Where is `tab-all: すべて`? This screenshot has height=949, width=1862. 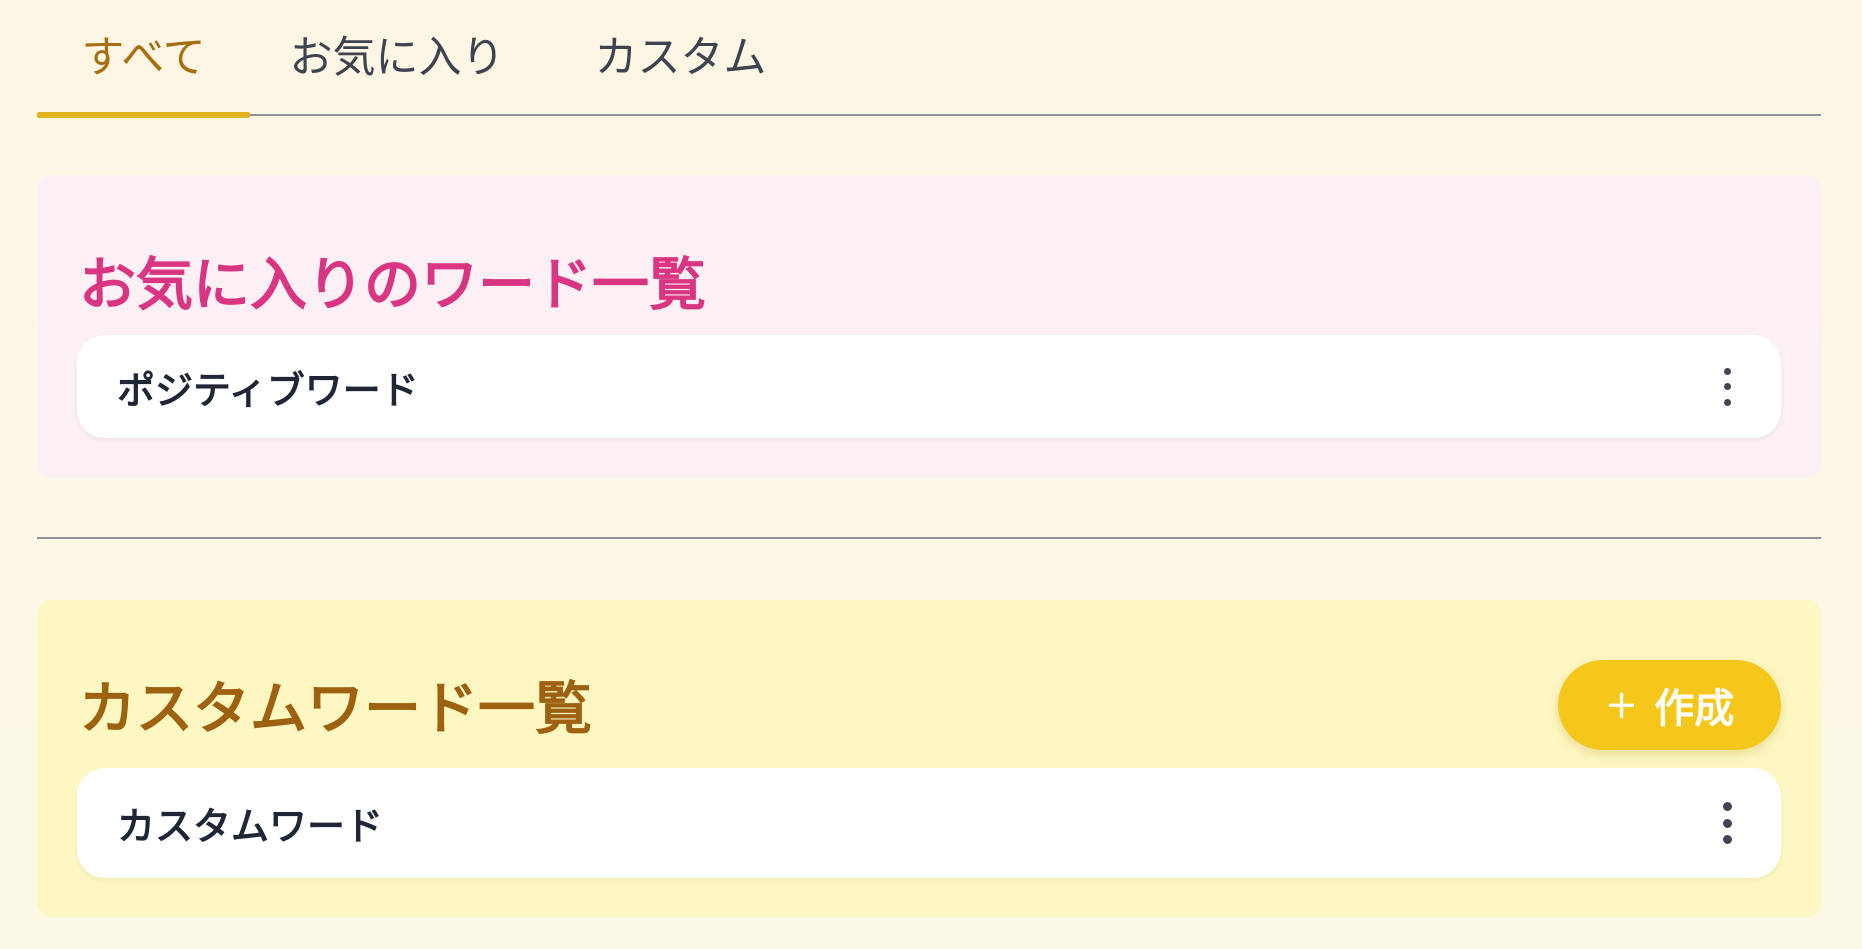 tab-all: すべて is located at coordinates (143, 59).